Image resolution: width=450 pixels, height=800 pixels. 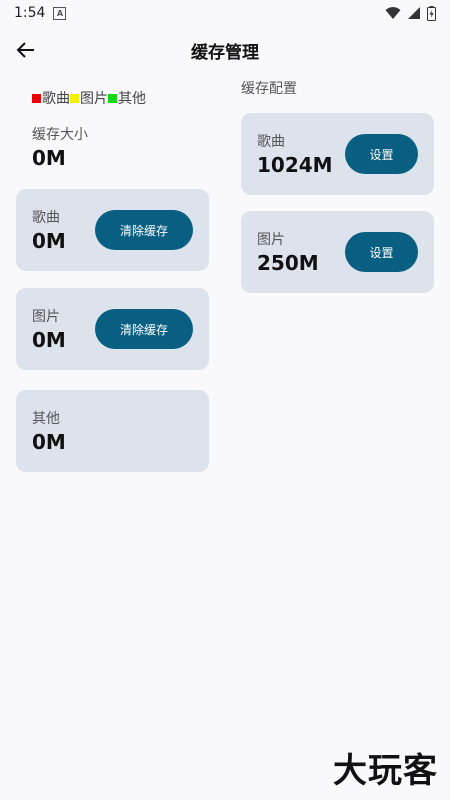 I want to click on legend-swatch-other, so click(x=112, y=98).